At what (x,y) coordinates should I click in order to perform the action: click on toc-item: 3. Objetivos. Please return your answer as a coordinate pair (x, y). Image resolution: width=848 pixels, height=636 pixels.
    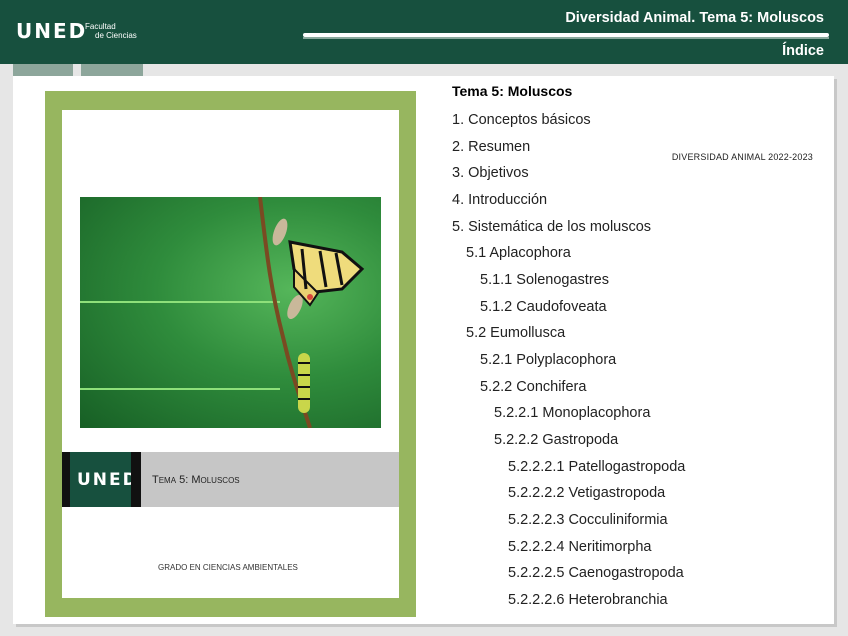
    Looking at the image, I should click on (490, 173).